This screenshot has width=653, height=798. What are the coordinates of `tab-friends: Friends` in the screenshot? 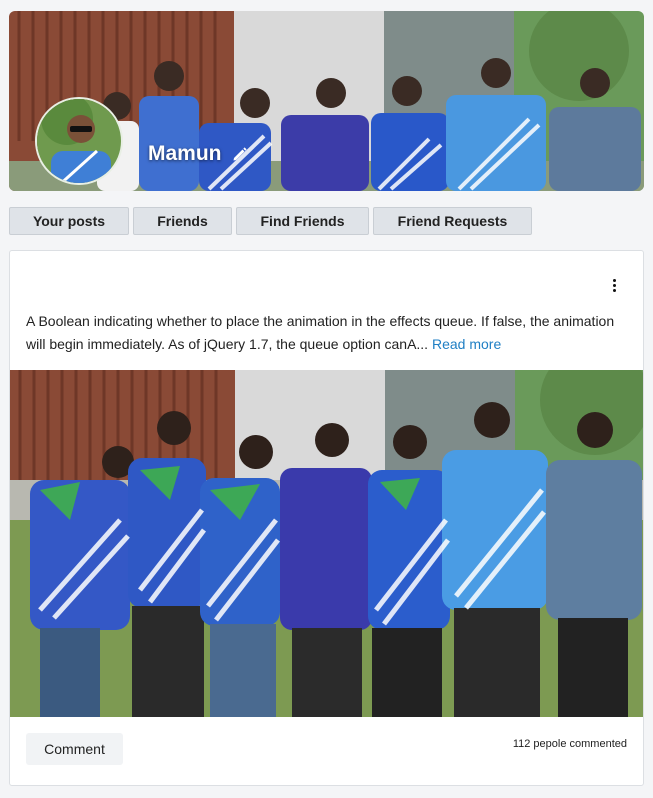 It's located at (182, 221).